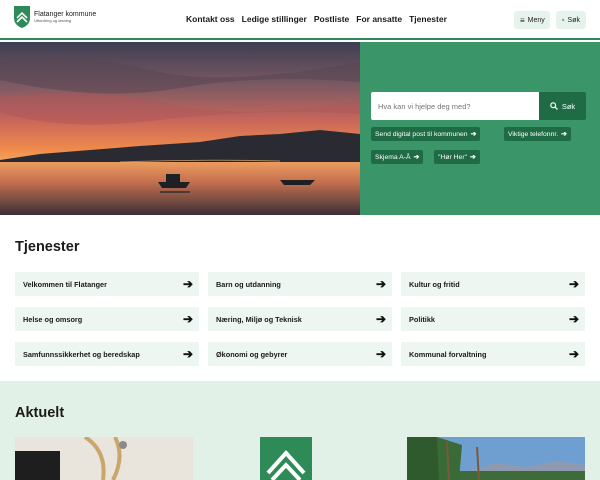 This screenshot has width=600, height=480. What do you see at coordinates (65, 284) in the screenshot?
I see `service-card-label: Velkommen til Flatanger` at bounding box center [65, 284].